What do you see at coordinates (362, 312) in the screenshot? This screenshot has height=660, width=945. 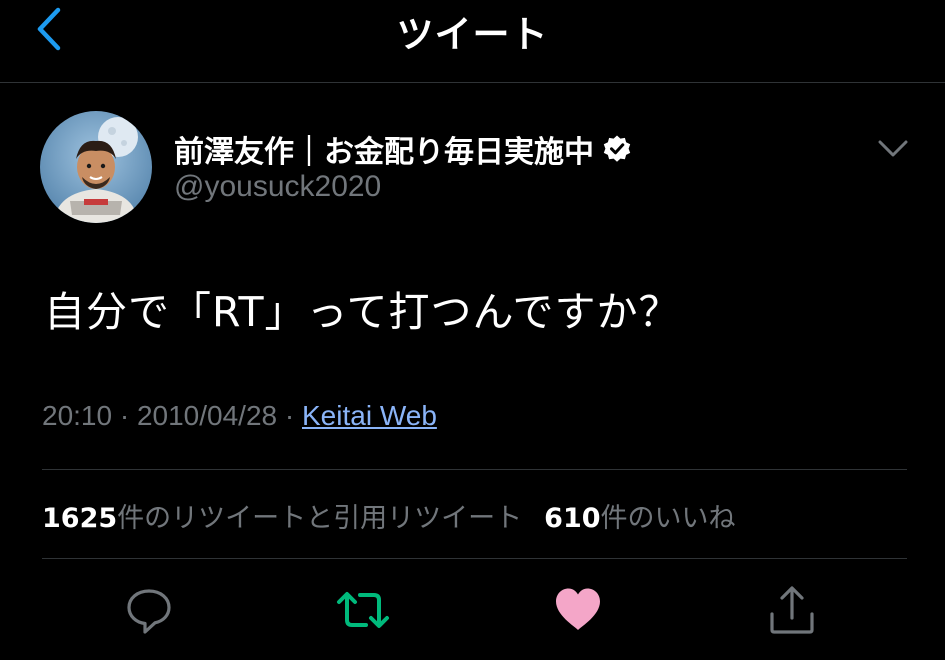 I see `tweet-text: 自分で「RT」って打つんですか？` at bounding box center [362, 312].